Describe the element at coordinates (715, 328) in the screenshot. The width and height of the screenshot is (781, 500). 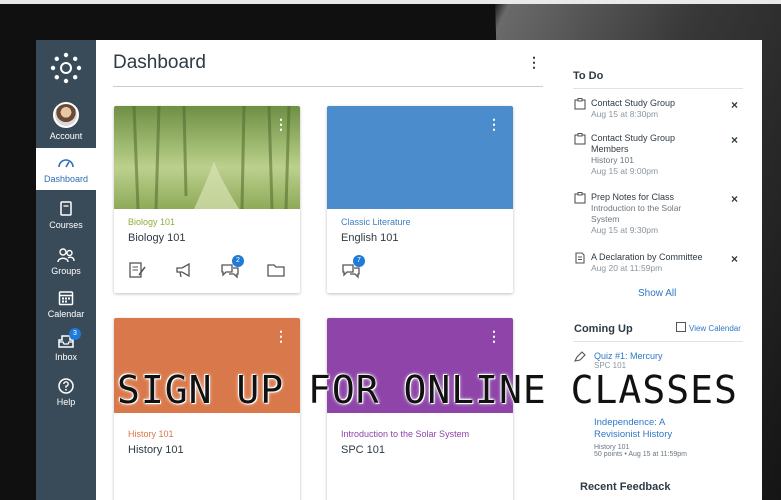
I see `view-calendar-label: View Calendar` at that location.